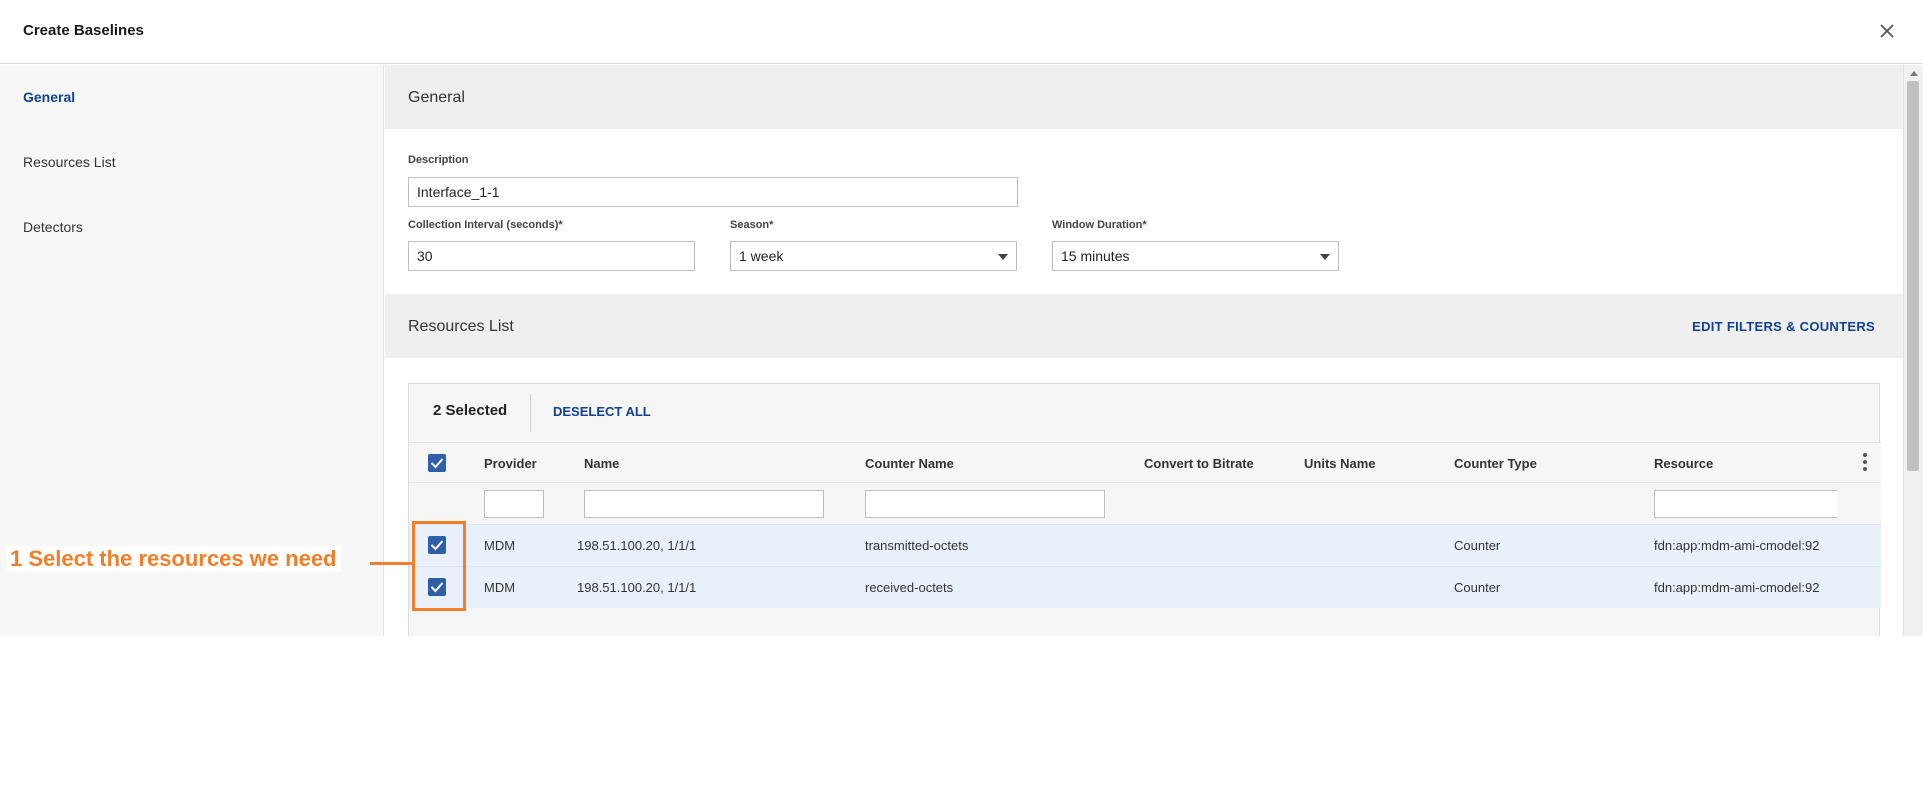 This screenshot has height=790, width=1923. I want to click on column-header-resource: Resource, so click(1683, 463).